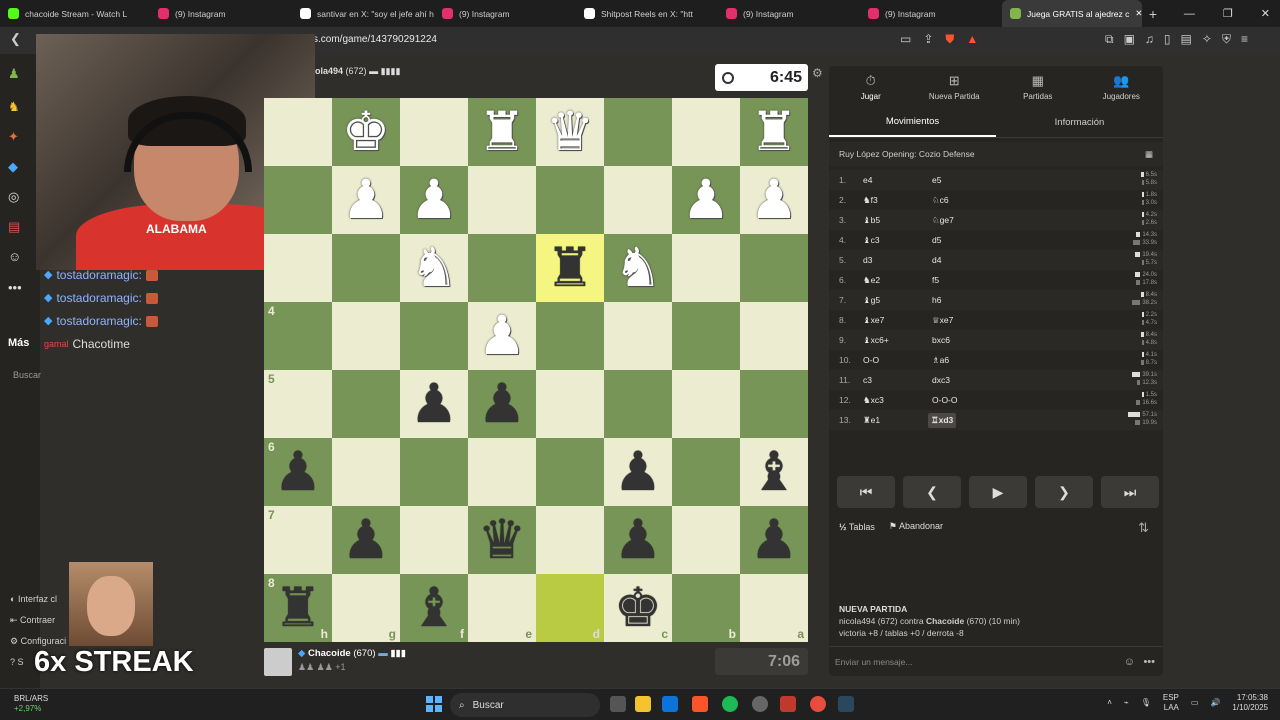 This screenshot has width=1280, height=720. I want to click on white-move: ♞e2, so click(894, 280).